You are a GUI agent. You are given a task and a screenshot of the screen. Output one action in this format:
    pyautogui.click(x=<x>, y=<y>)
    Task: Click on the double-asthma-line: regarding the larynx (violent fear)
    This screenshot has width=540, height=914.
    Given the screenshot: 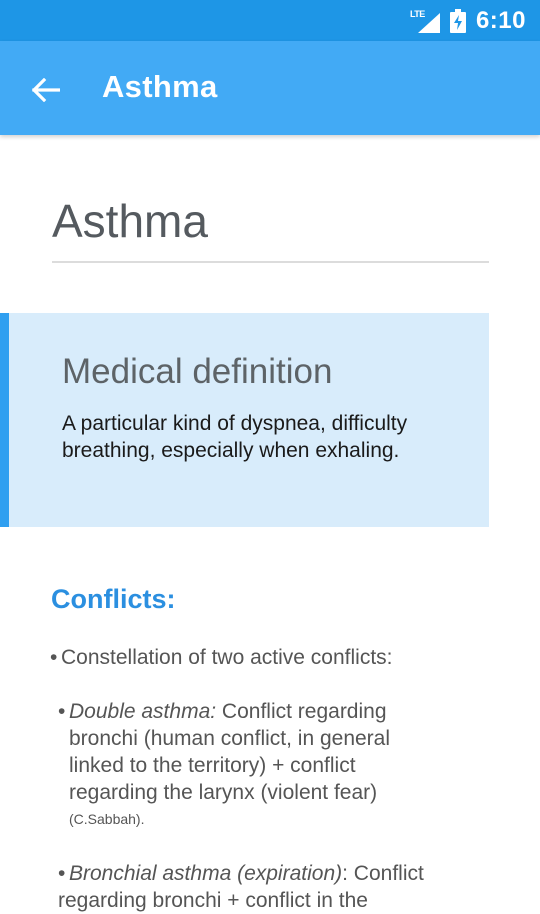 What is the action you would take?
    pyautogui.click(x=223, y=792)
    